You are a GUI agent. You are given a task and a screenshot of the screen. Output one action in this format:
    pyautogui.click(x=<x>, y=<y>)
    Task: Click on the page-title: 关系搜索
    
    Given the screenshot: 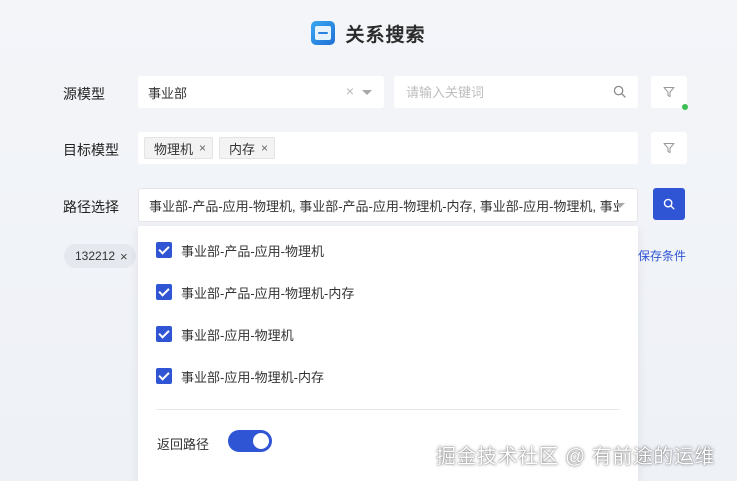 What is the action you would take?
    pyautogui.click(x=385, y=35)
    